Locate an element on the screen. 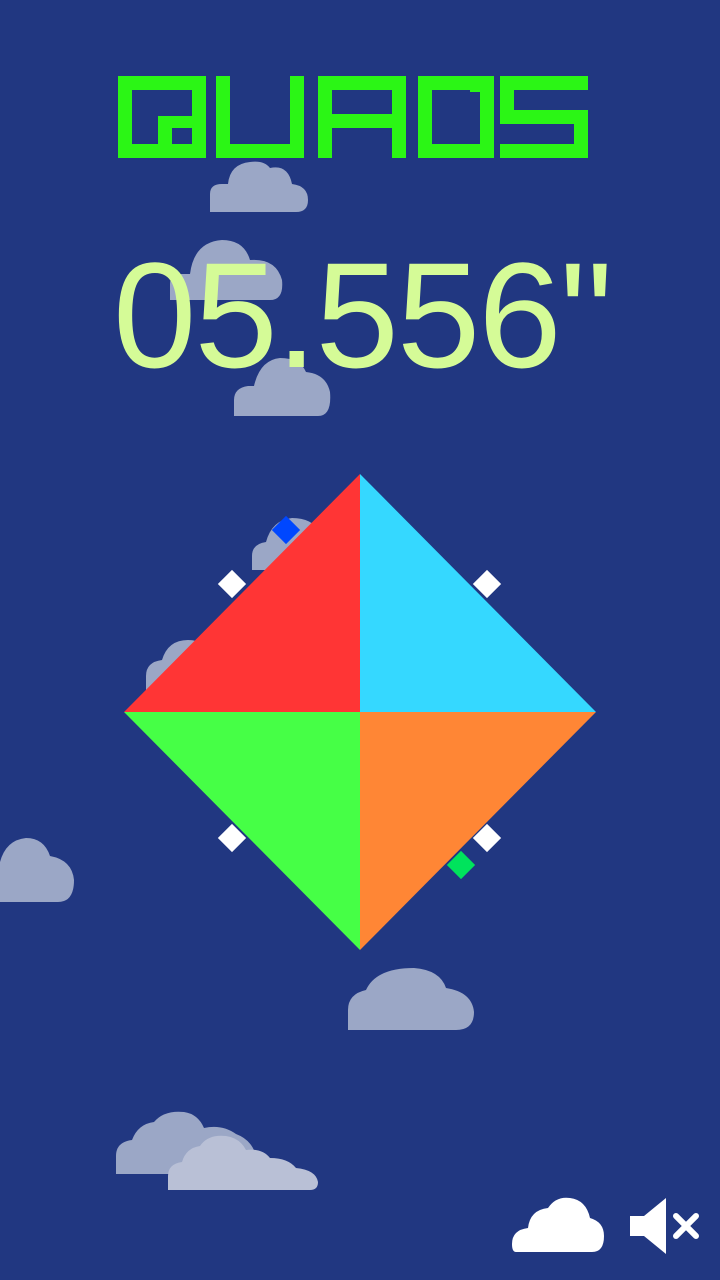 This screenshot has height=1280, width=720. title-letter-d is located at coordinates (456, 117).